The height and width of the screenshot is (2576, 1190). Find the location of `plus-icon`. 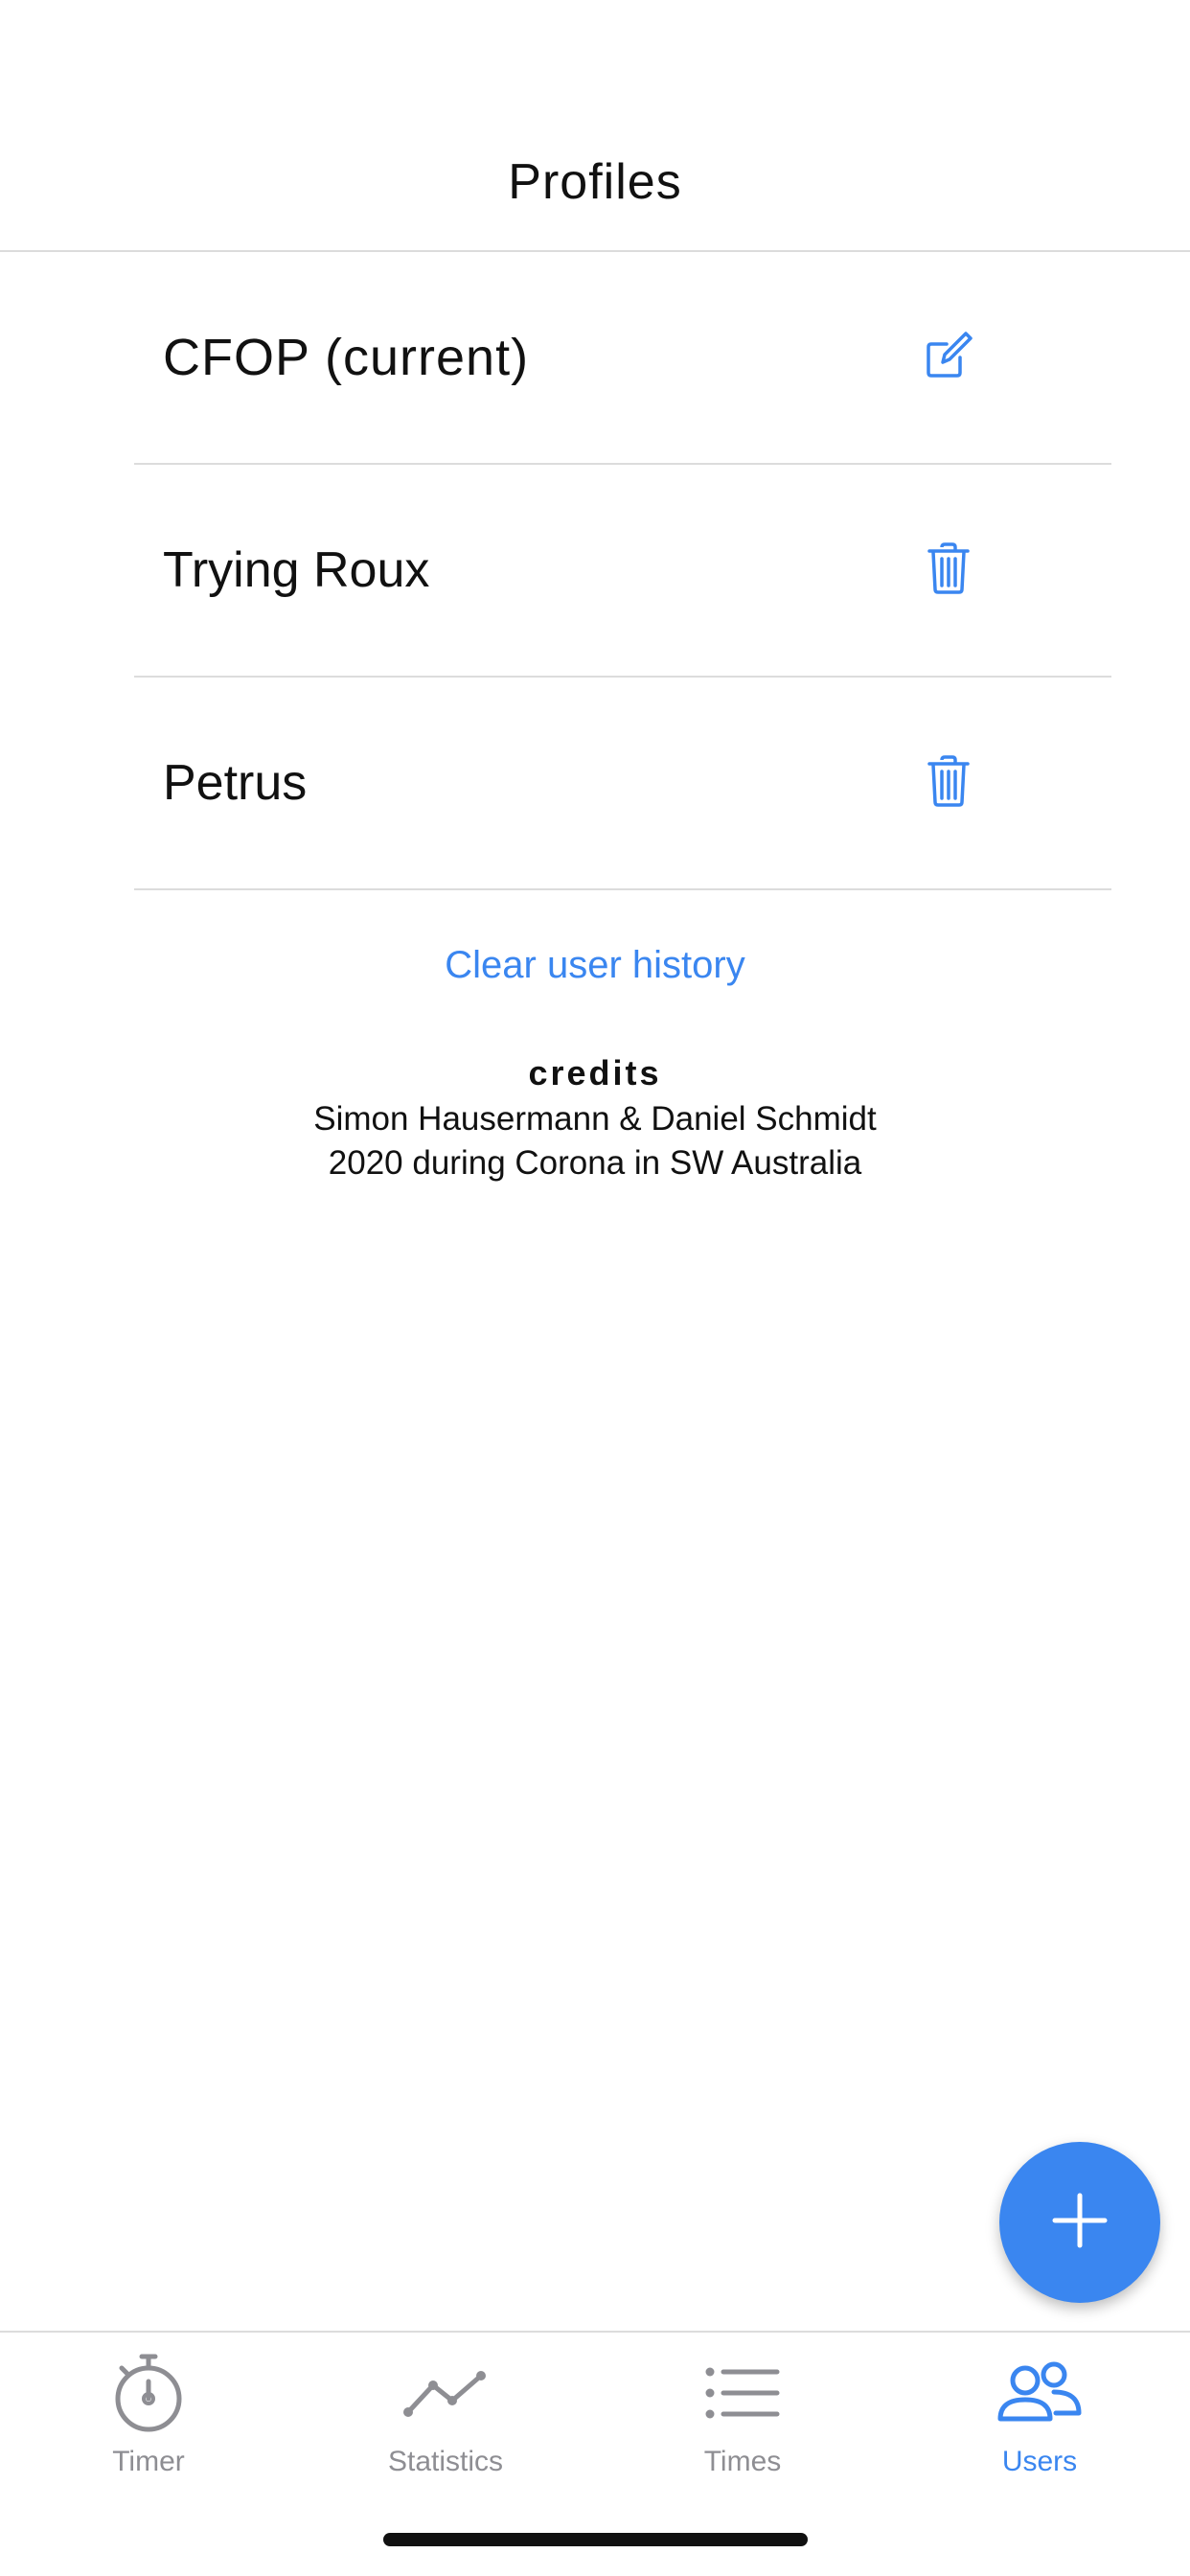

plus-icon is located at coordinates (1080, 2223).